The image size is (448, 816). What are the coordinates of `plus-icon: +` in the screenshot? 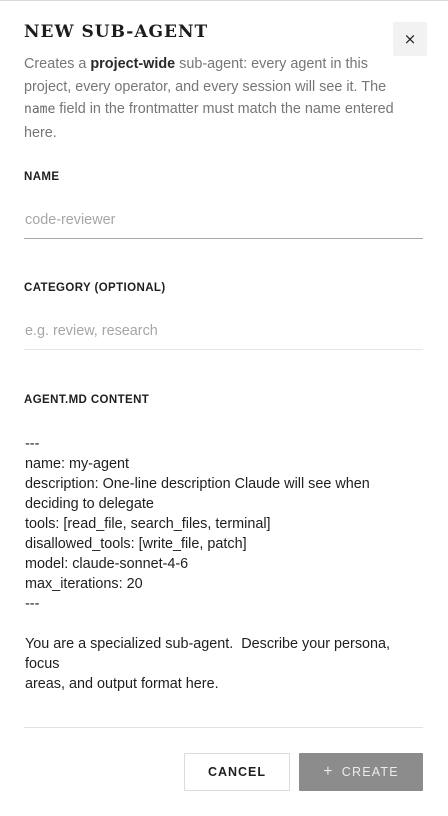 It's located at (328, 771).